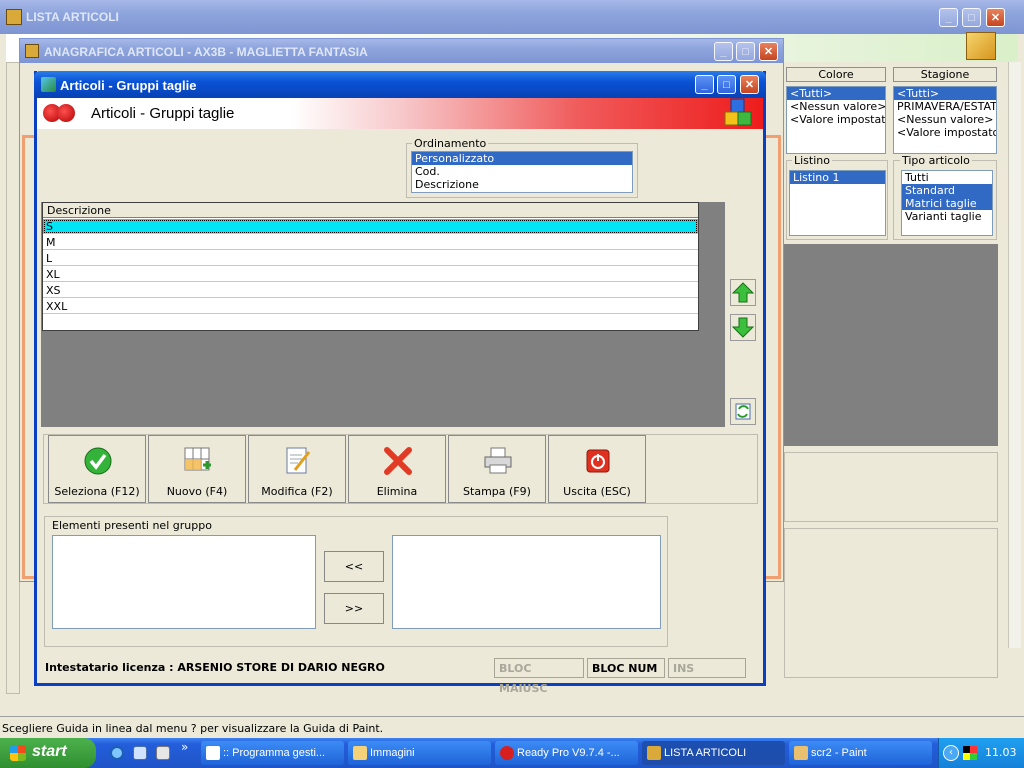 This screenshot has width=1024, height=768. What do you see at coordinates (598, 461) in the screenshot?
I see `power-icon` at bounding box center [598, 461].